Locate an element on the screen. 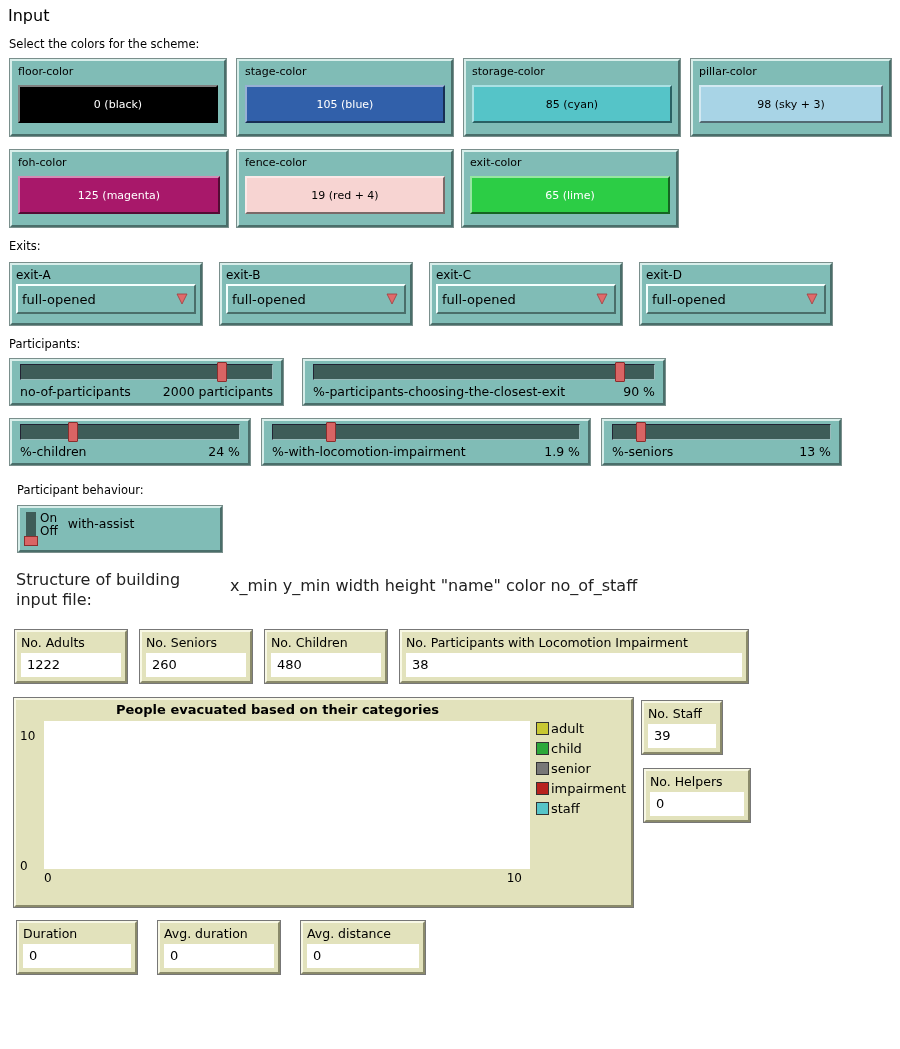 This screenshot has width=900, height=1049. y-tick-label: 10 is located at coordinates (28, 736).